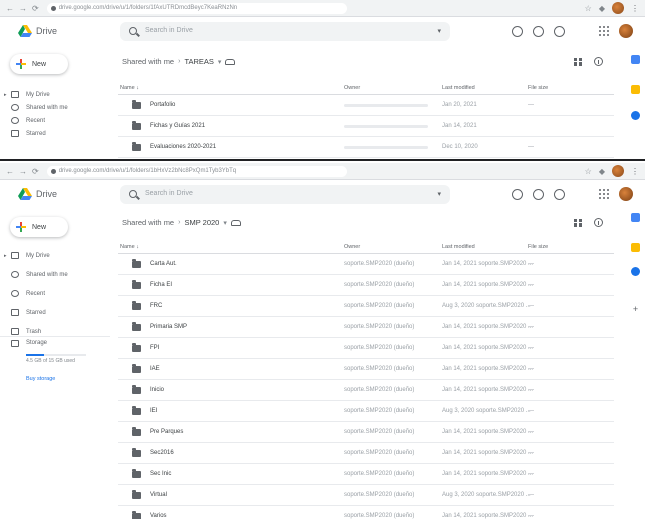  What do you see at coordinates (572, 194) in the screenshot?
I see `header-actions` at bounding box center [572, 194].